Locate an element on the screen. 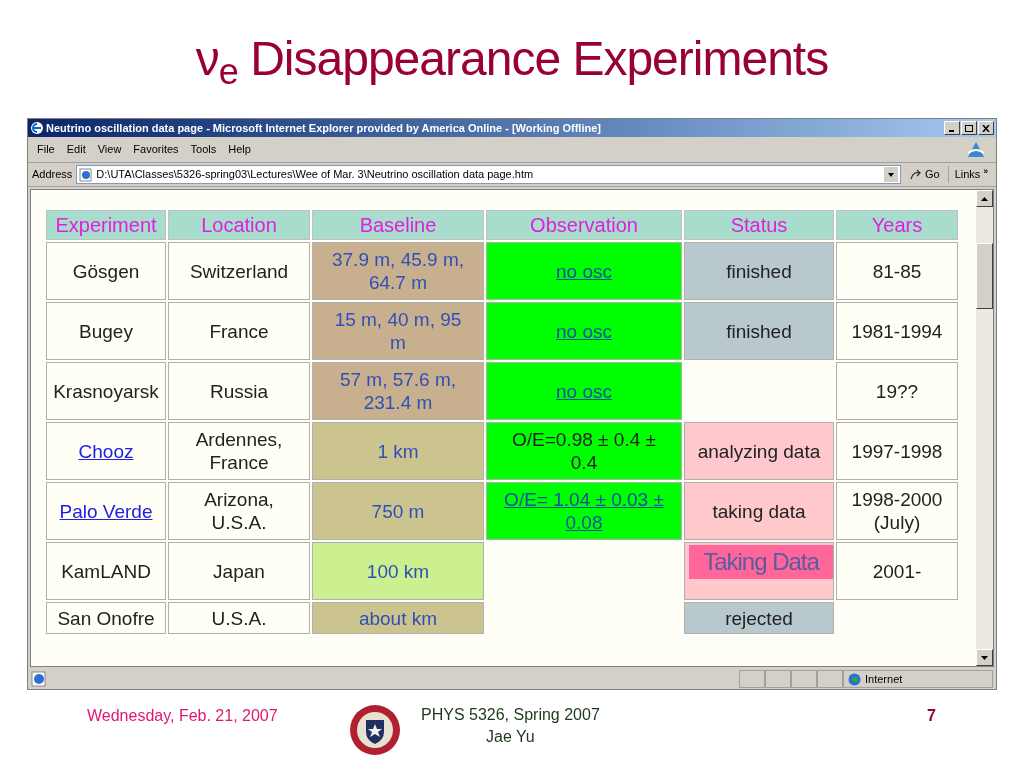 The image size is (1024, 768). table-cell: taking data is located at coordinates (759, 511).